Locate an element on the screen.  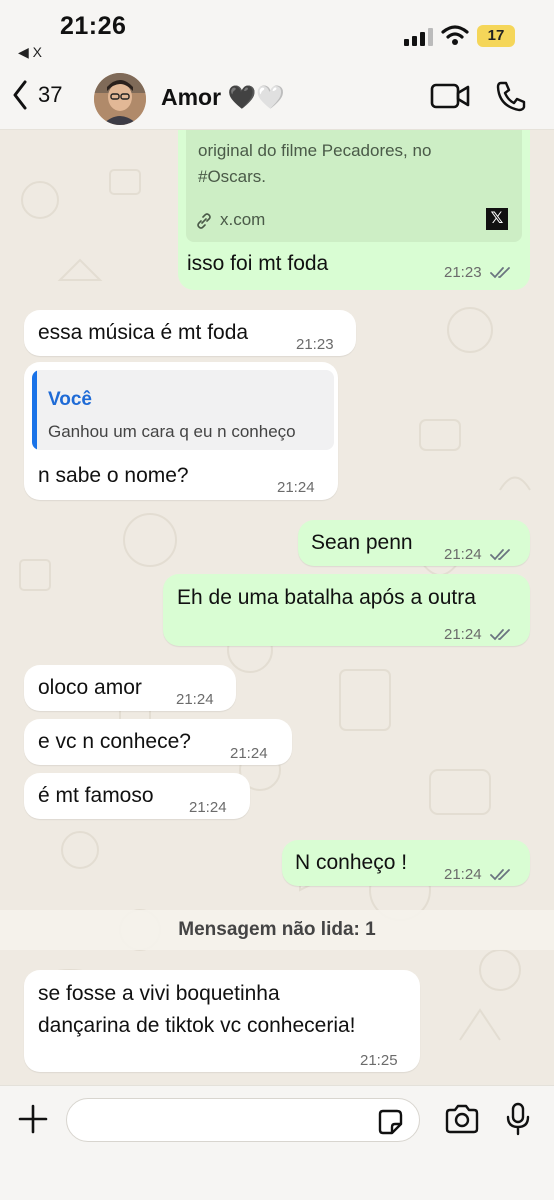
link-preview-domain: x.com is located at coordinates (243, 219).